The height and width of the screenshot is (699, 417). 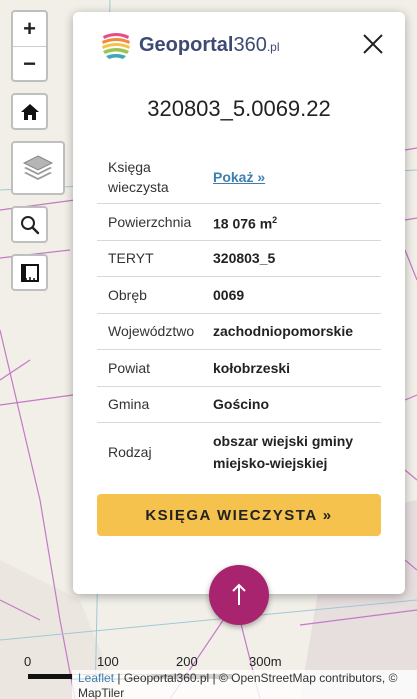 I want to click on row-value: Gościno, so click(x=241, y=404).